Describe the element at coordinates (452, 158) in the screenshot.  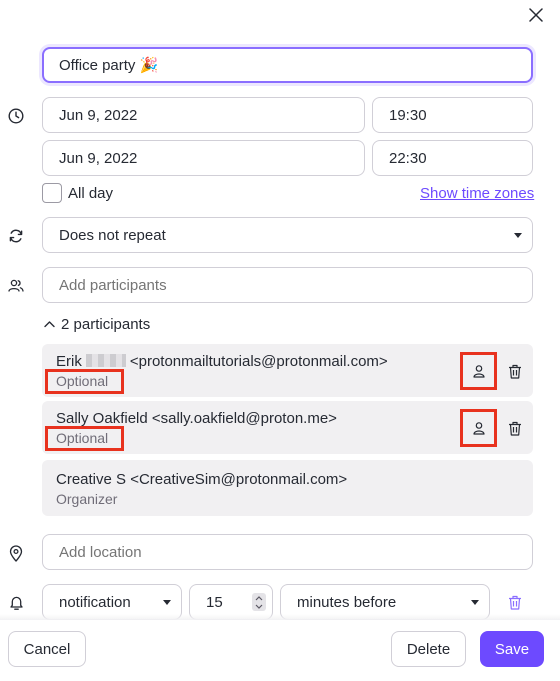
I see `end-time-input: 22:30` at that location.